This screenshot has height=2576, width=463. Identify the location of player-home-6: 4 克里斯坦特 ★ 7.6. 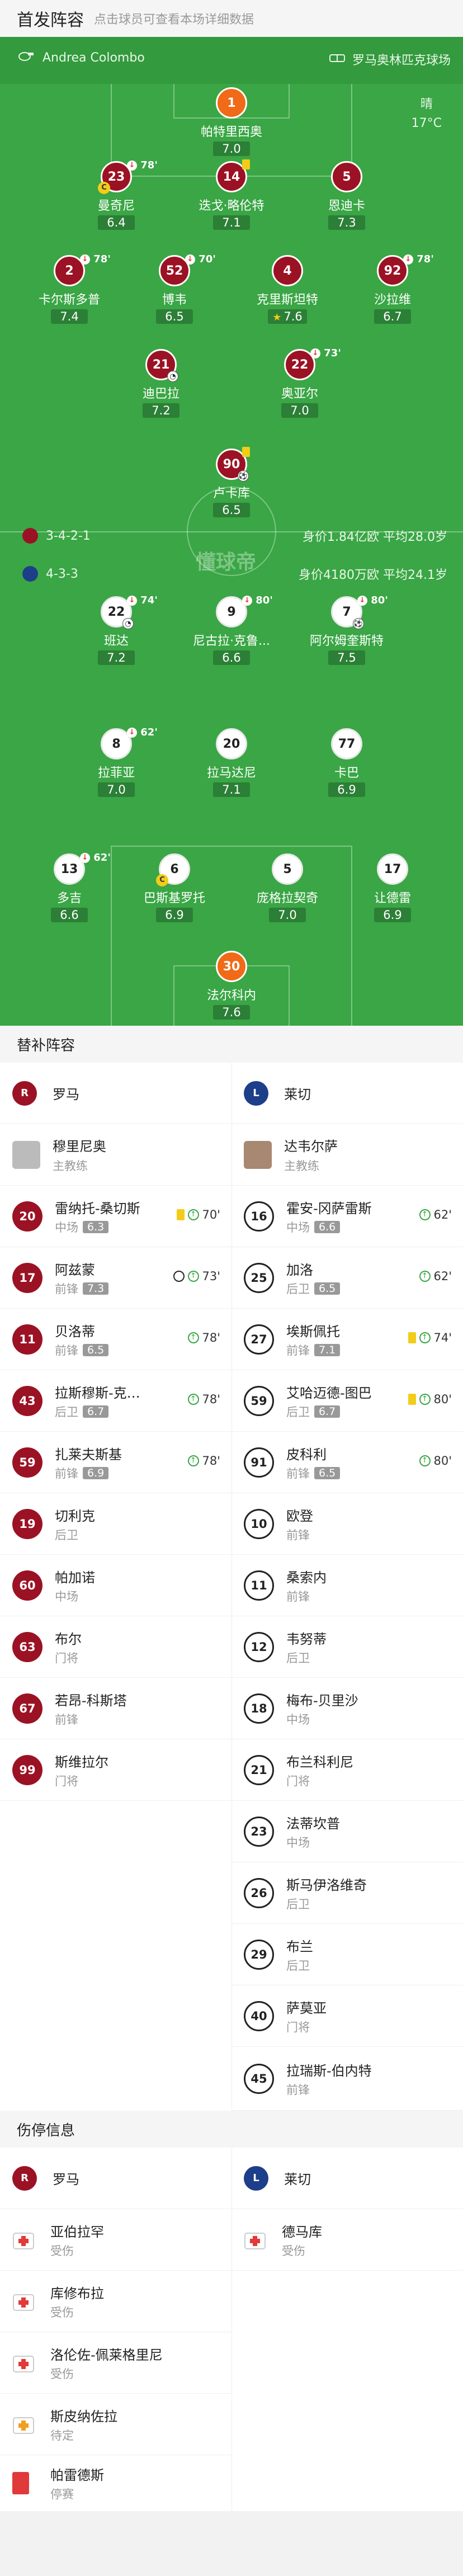
(288, 289).